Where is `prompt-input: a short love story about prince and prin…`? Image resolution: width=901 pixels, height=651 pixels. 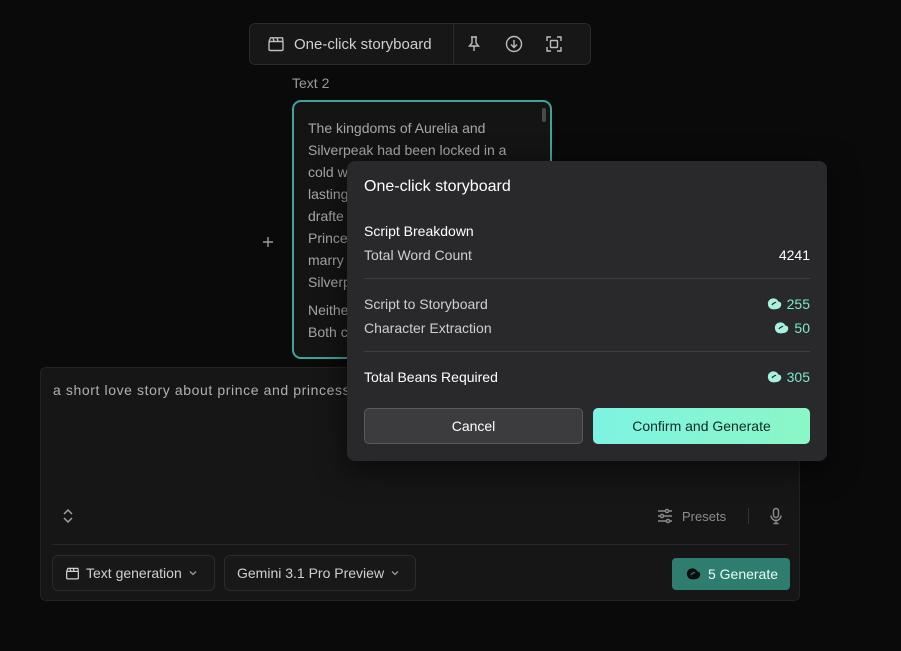 prompt-input: a short love story about prince and prin… is located at coordinates (223, 390).